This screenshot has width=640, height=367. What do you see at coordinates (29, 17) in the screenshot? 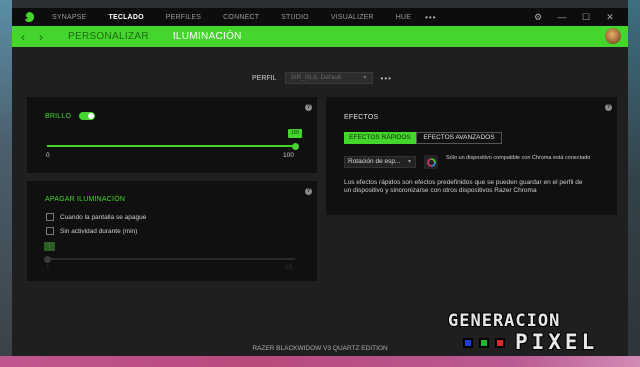
I see `razer-logo-icon` at bounding box center [29, 17].